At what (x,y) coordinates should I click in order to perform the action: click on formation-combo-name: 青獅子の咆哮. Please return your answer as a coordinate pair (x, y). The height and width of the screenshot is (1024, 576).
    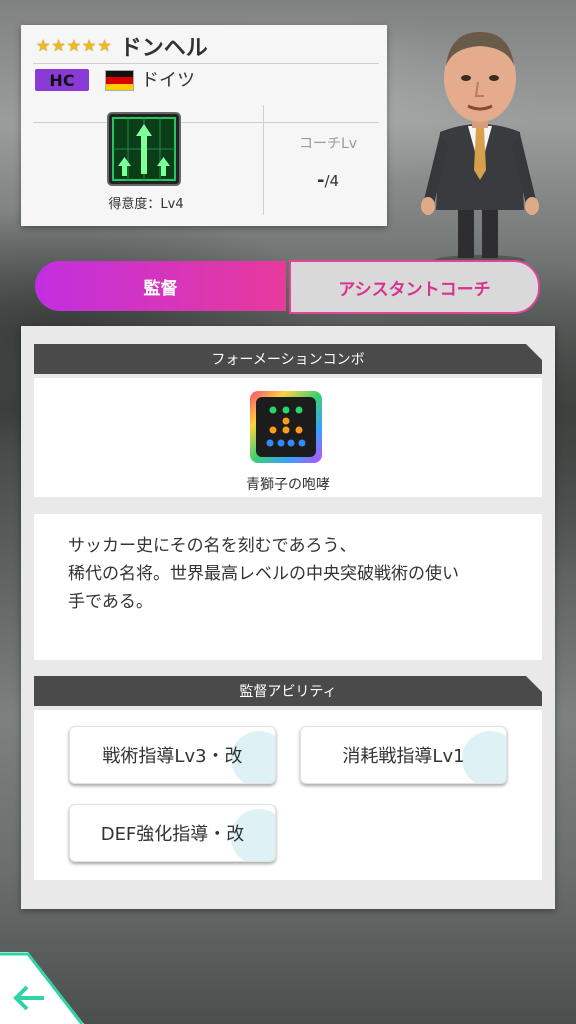
    Looking at the image, I should click on (288, 485).